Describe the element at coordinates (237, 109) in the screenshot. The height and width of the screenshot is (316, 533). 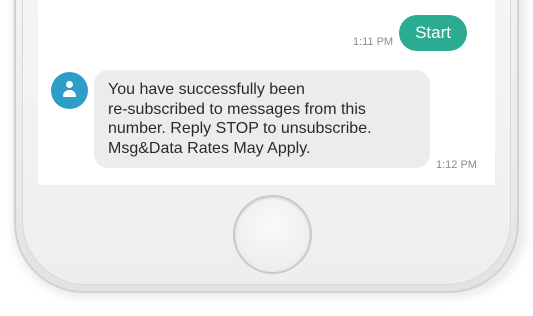
I see `message-line: re-subscribed to messages from this` at that location.